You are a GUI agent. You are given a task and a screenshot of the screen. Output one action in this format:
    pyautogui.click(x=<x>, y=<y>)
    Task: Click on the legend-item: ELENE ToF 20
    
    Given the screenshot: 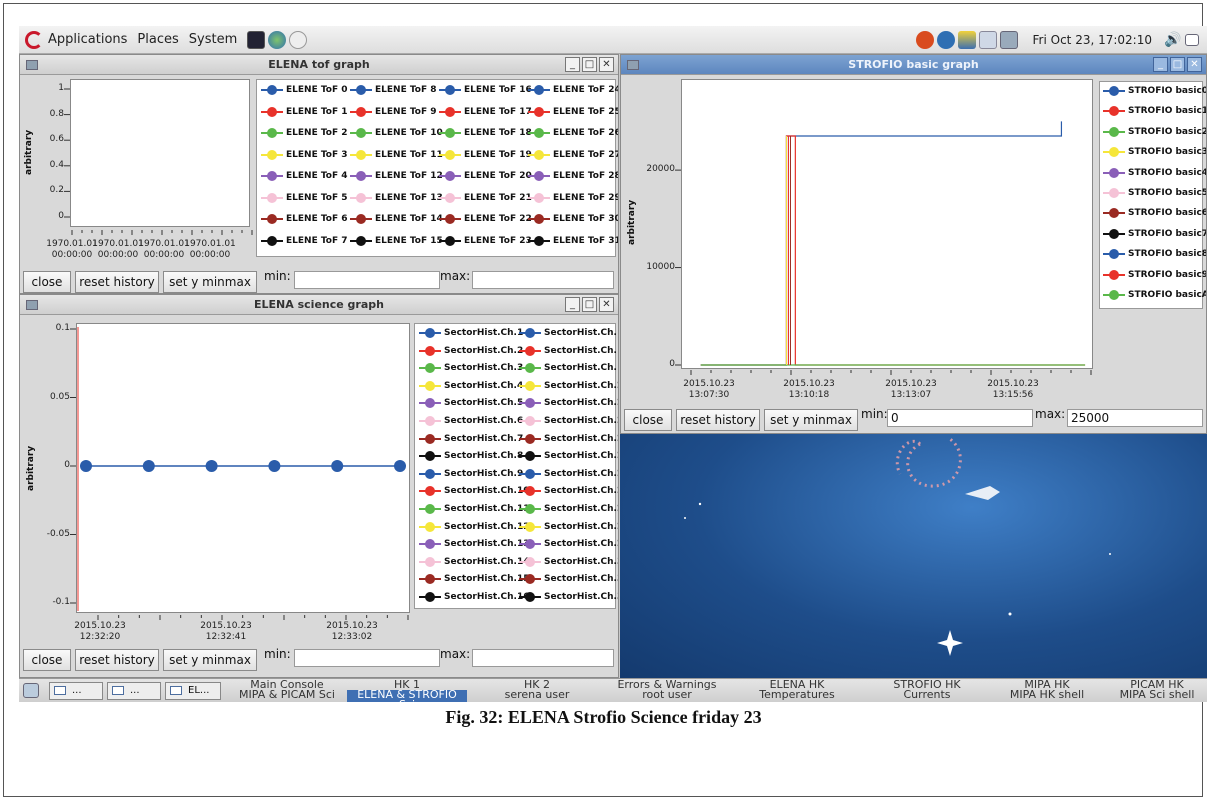 What is the action you would take?
    pyautogui.click(x=485, y=176)
    